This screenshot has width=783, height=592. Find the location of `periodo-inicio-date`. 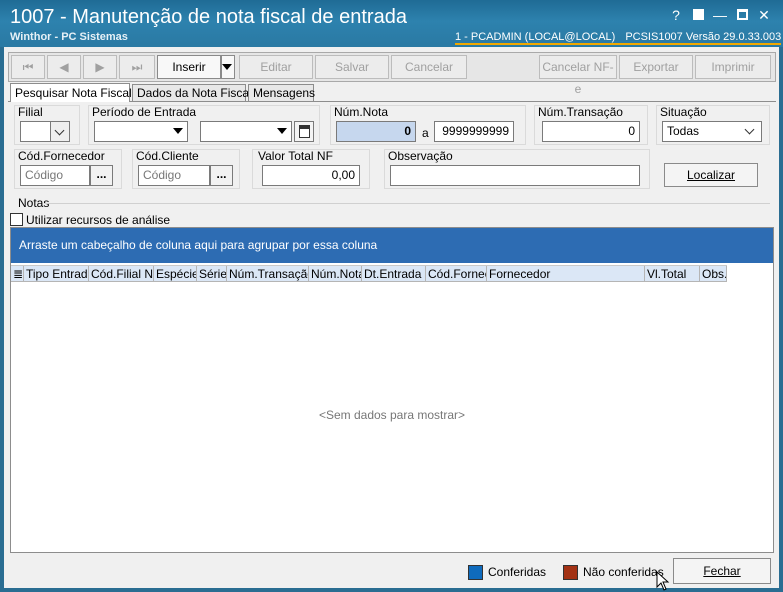

periodo-inicio-date is located at coordinates (141, 131).